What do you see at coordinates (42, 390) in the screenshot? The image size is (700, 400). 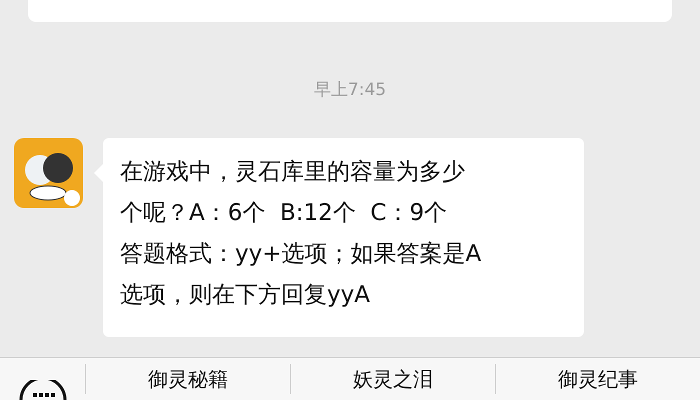 I see `keyboard-icon` at bounding box center [42, 390].